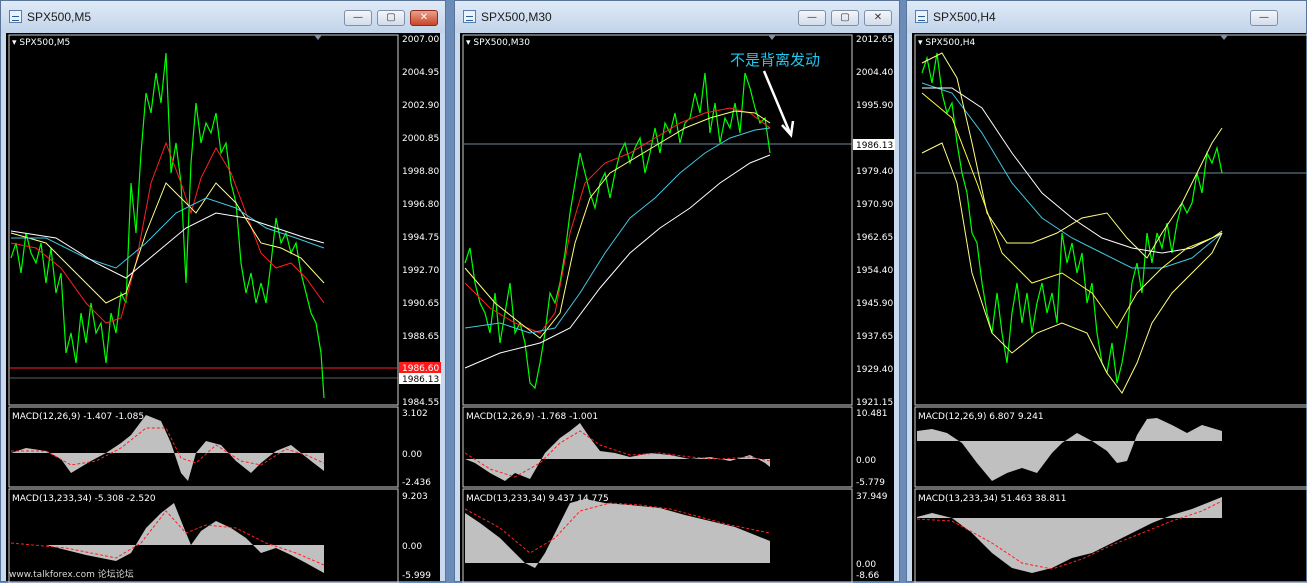 The image size is (1307, 583). Describe the element at coordinates (532, 417) in the screenshot. I see `macd1-label: MACD(12,26,9) -1.768 -1.001` at that location.